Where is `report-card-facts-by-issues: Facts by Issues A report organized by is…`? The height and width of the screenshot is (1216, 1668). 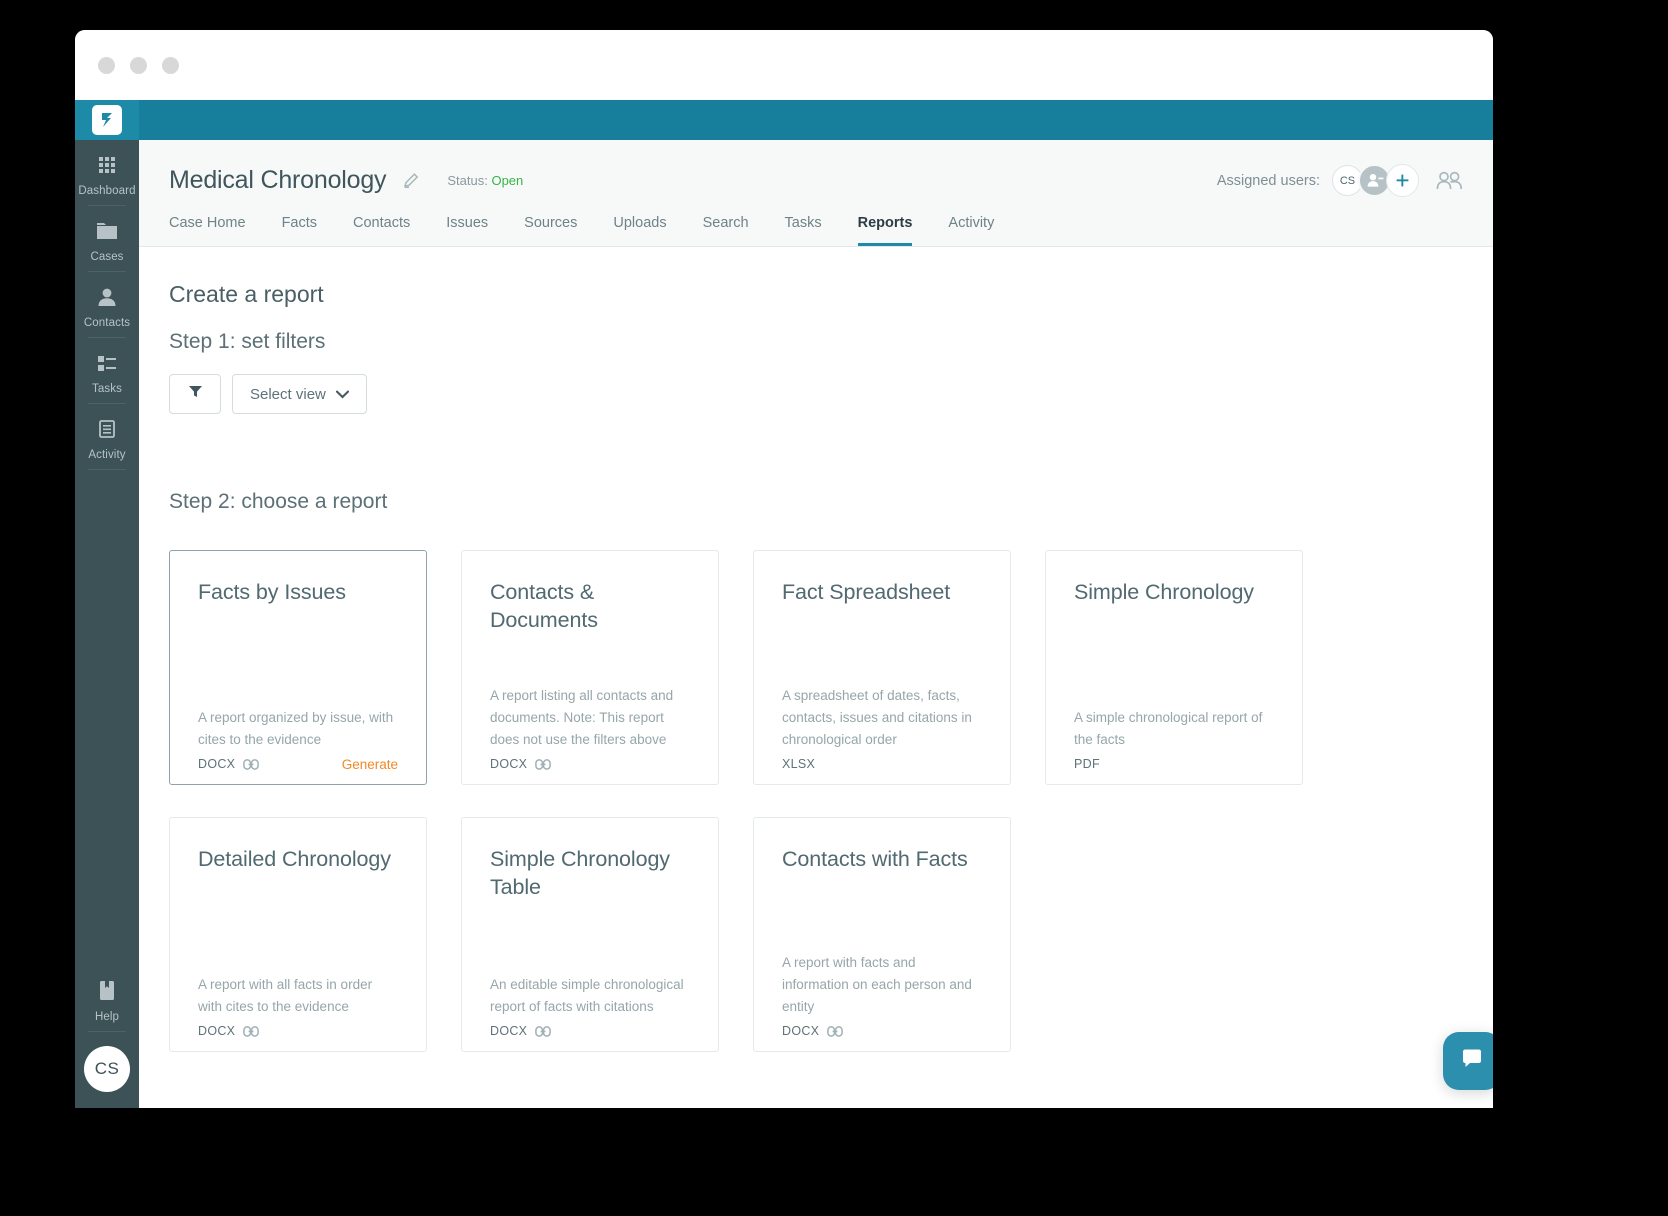
report-card-facts-by-issues: Facts by Issues A report organized by is… is located at coordinates (298, 667).